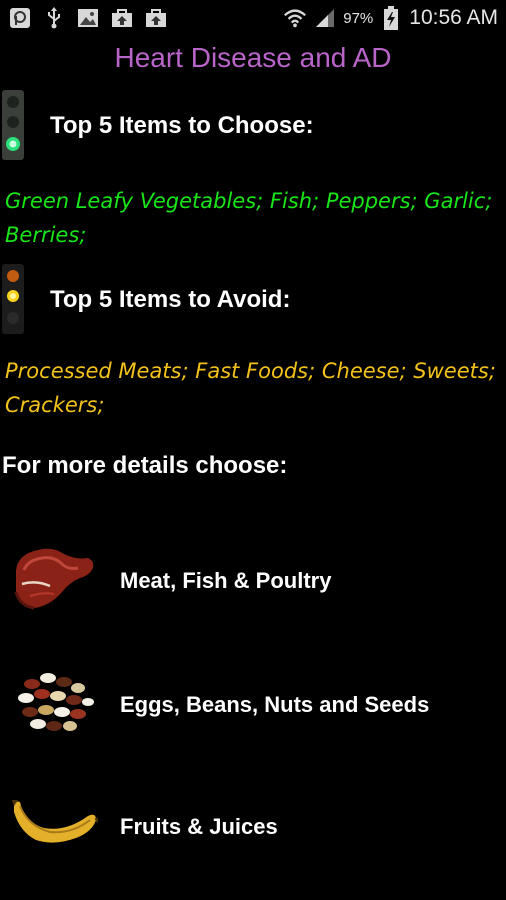  I want to click on banana-icon, so click(55, 821).